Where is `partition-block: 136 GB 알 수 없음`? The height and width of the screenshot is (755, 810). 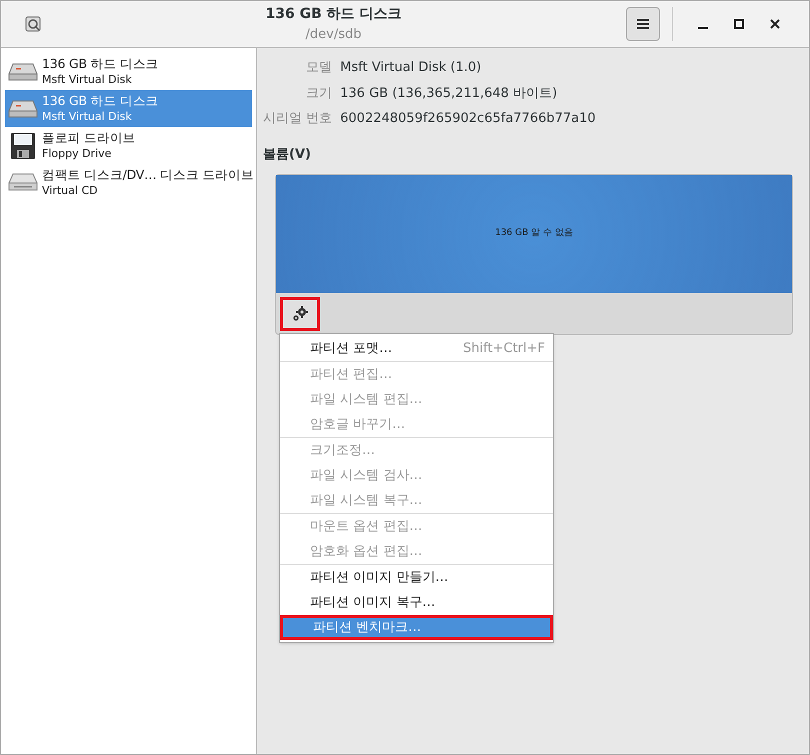 partition-block: 136 GB 알 수 없음 is located at coordinates (534, 234).